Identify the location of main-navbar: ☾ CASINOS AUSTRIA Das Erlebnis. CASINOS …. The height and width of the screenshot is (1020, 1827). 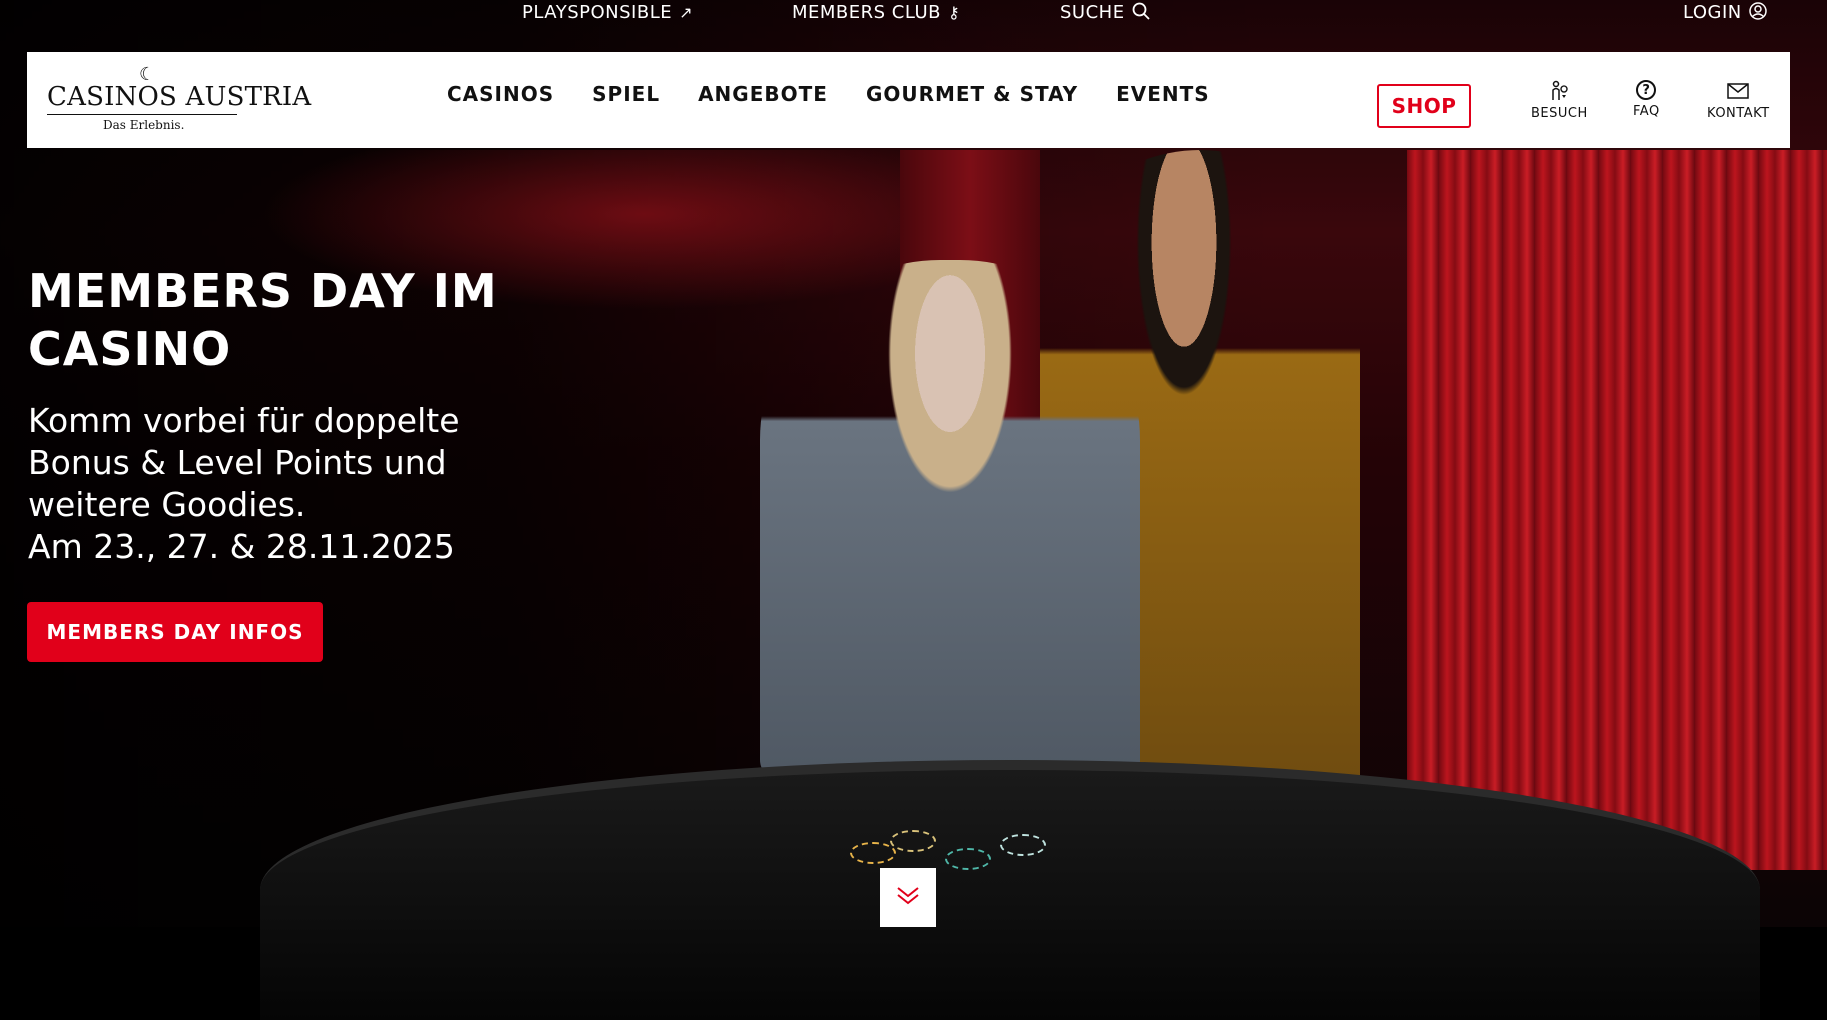
(908, 100).